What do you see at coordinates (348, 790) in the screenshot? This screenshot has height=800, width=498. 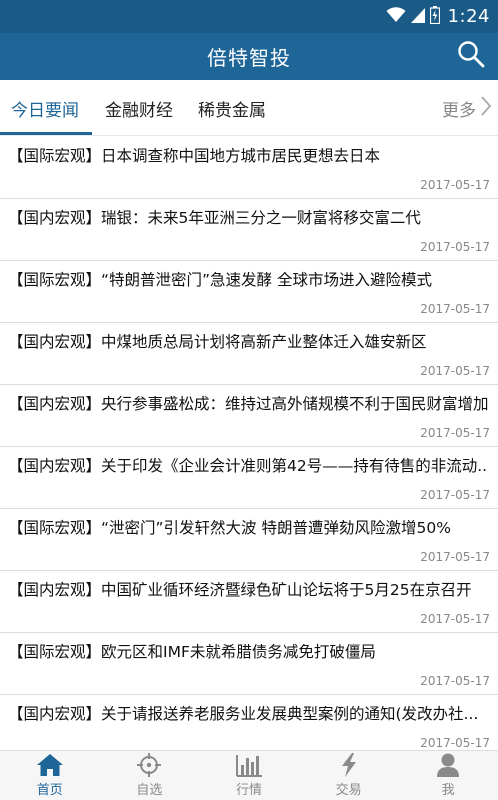 I see `nav-trade-label: 交易` at bounding box center [348, 790].